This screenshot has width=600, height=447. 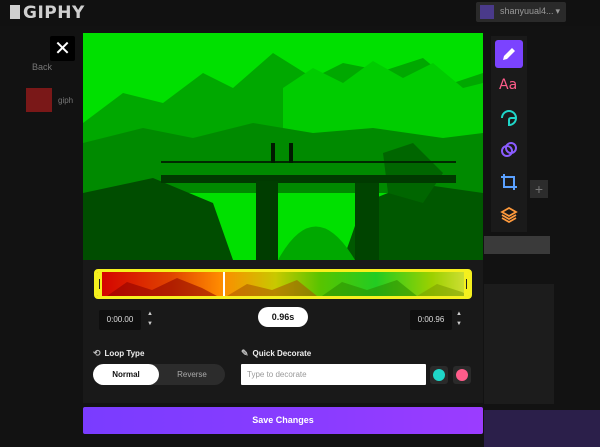 I want to click on text-tool-button: Aa, so click(x=509, y=86).